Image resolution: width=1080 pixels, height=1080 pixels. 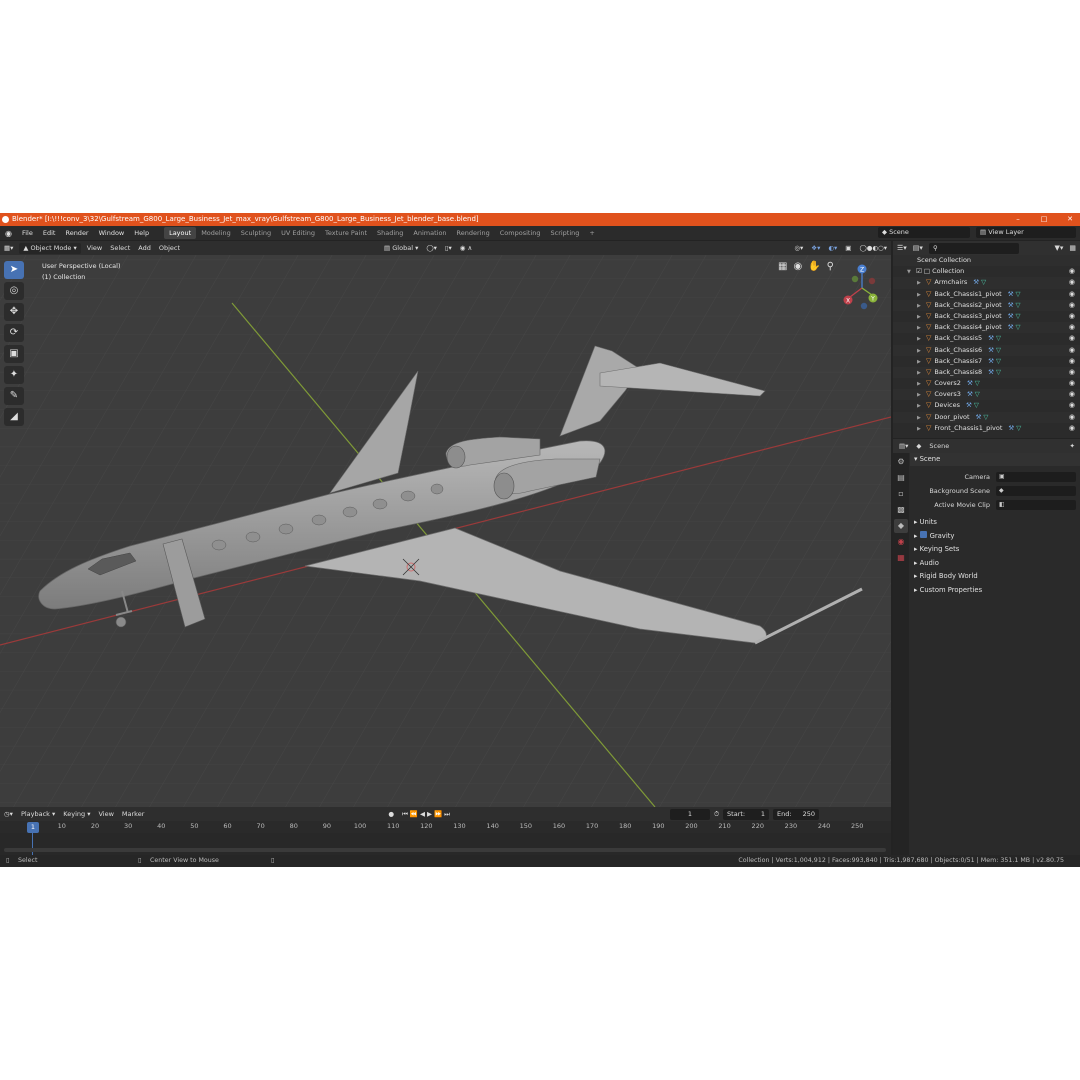 I want to click on close-button: ✕, so click(x=1070, y=219).